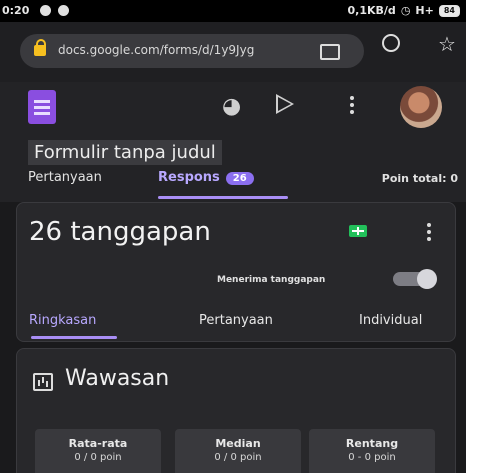 The height and width of the screenshot is (473, 478). I want to click on form-title: Formulir tanpa judul, so click(125, 152).